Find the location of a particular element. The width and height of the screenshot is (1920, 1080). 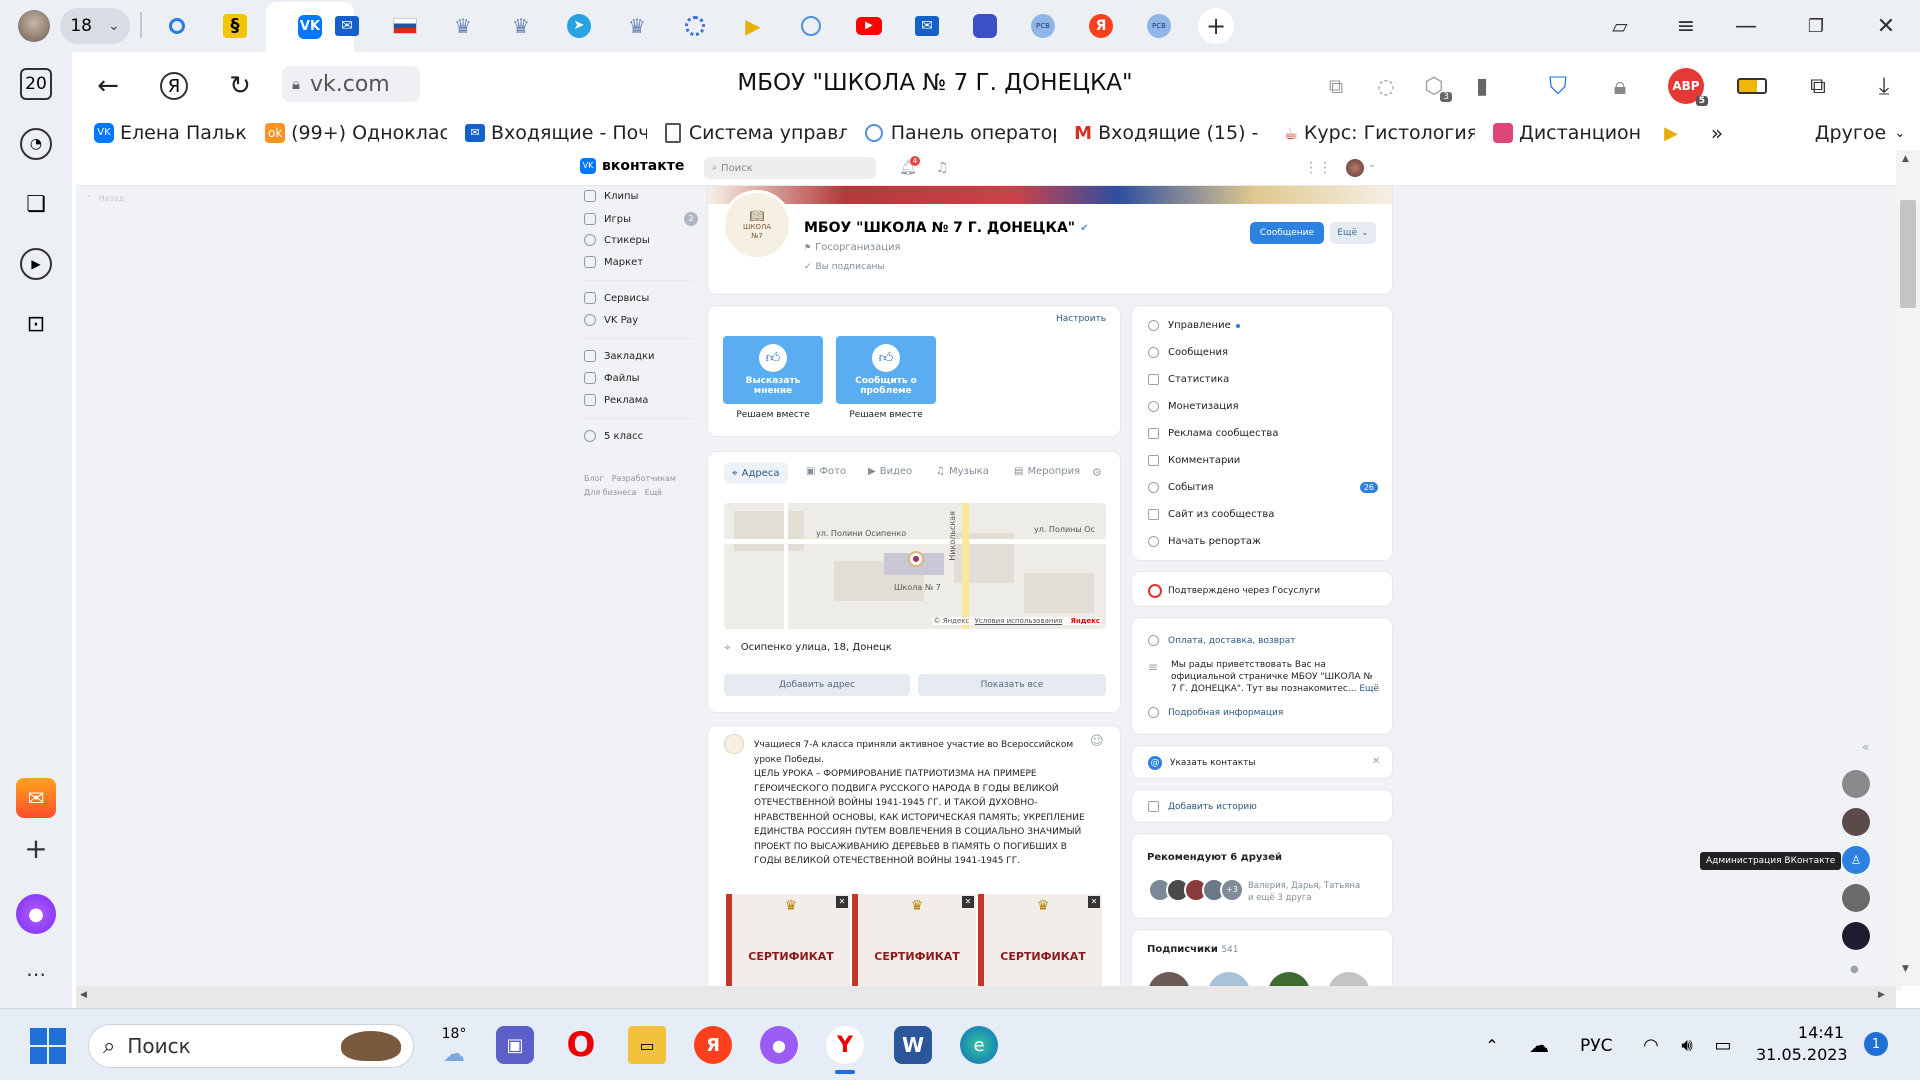

subscribers-header: Подписчики 541 is located at coordinates (1193, 949).